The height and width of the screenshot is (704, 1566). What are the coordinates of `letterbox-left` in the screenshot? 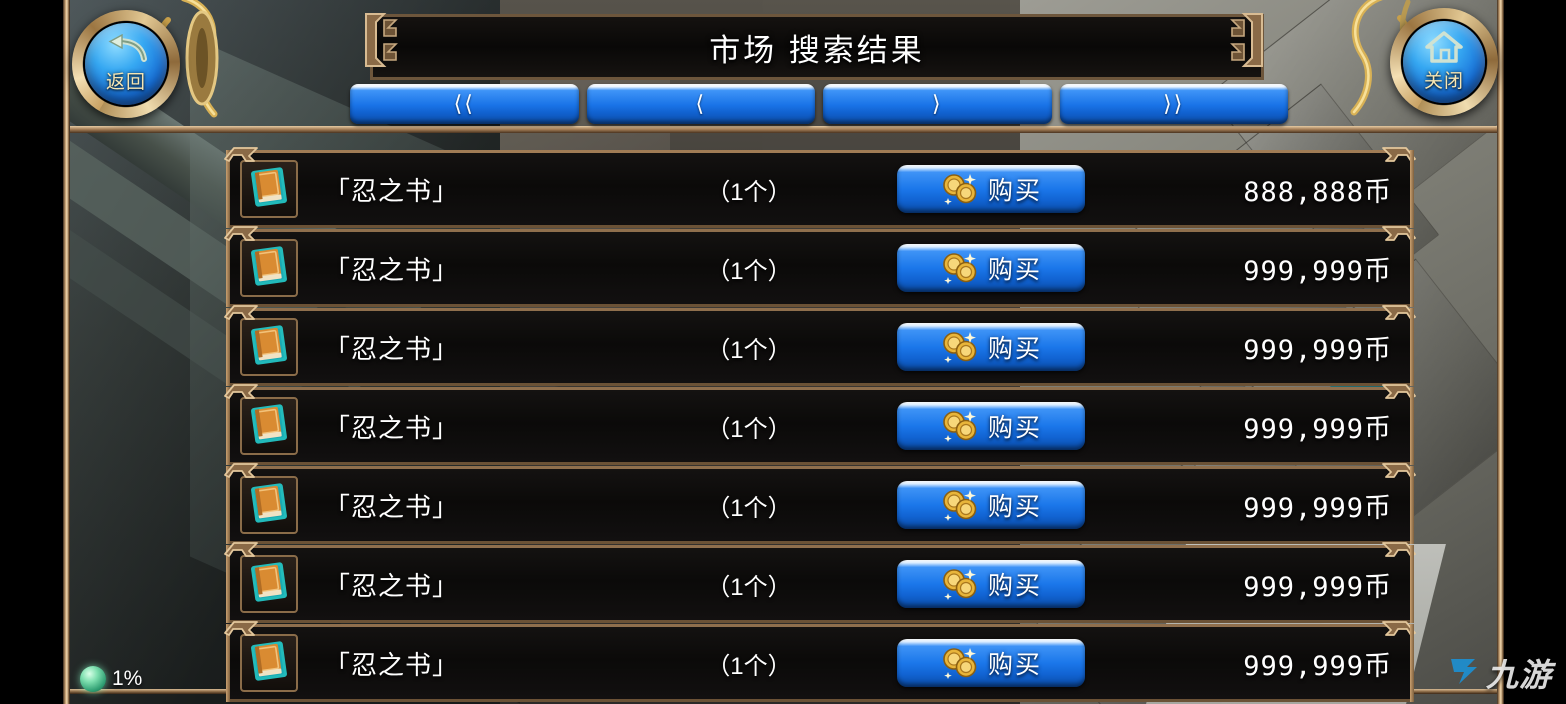 It's located at (35, 352).